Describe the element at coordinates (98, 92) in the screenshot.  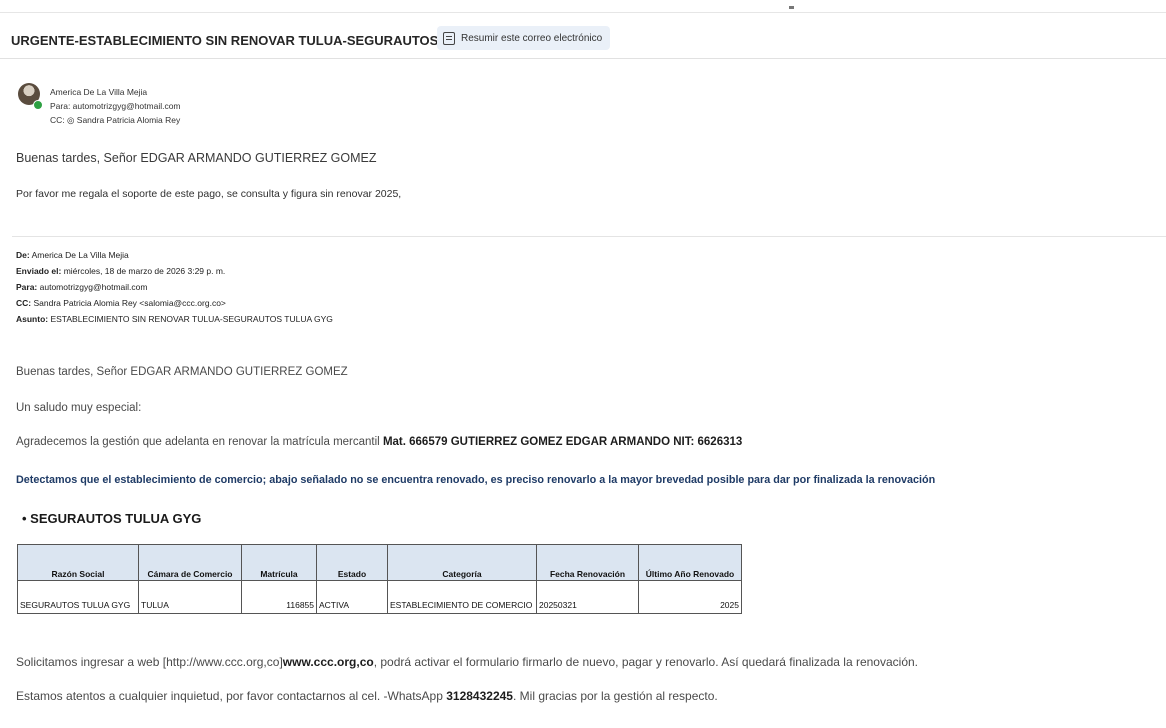
I see `sender-name: America De La Villa Mejia` at that location.